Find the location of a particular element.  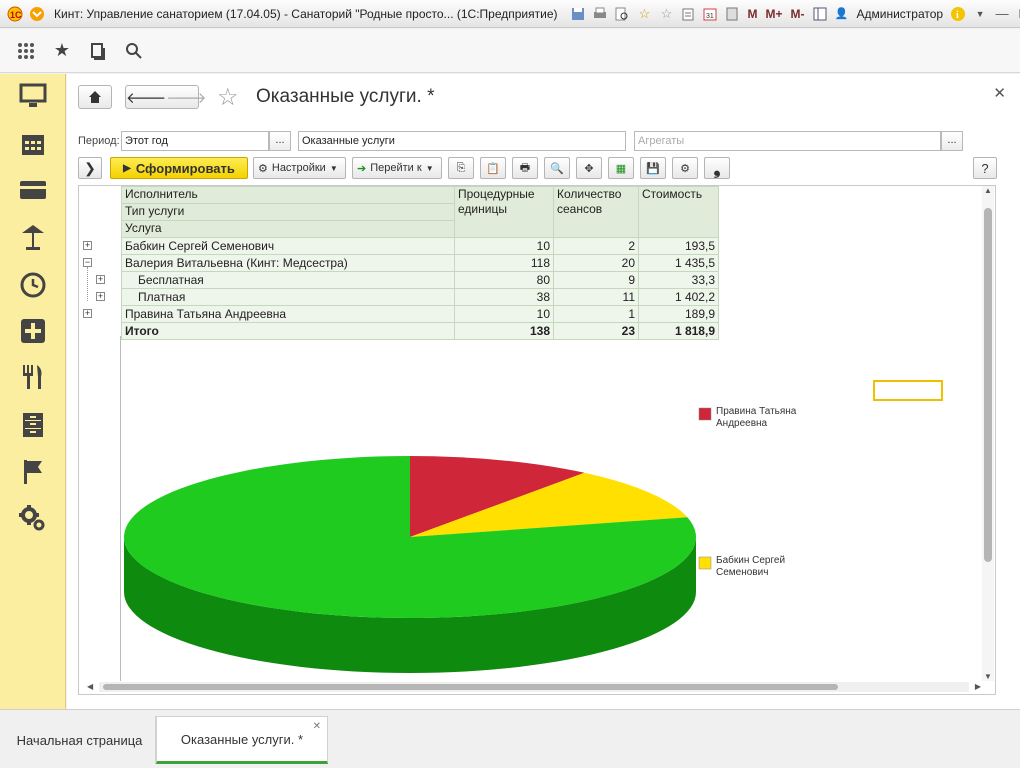

save-icon is located at coordinates (578, 14).